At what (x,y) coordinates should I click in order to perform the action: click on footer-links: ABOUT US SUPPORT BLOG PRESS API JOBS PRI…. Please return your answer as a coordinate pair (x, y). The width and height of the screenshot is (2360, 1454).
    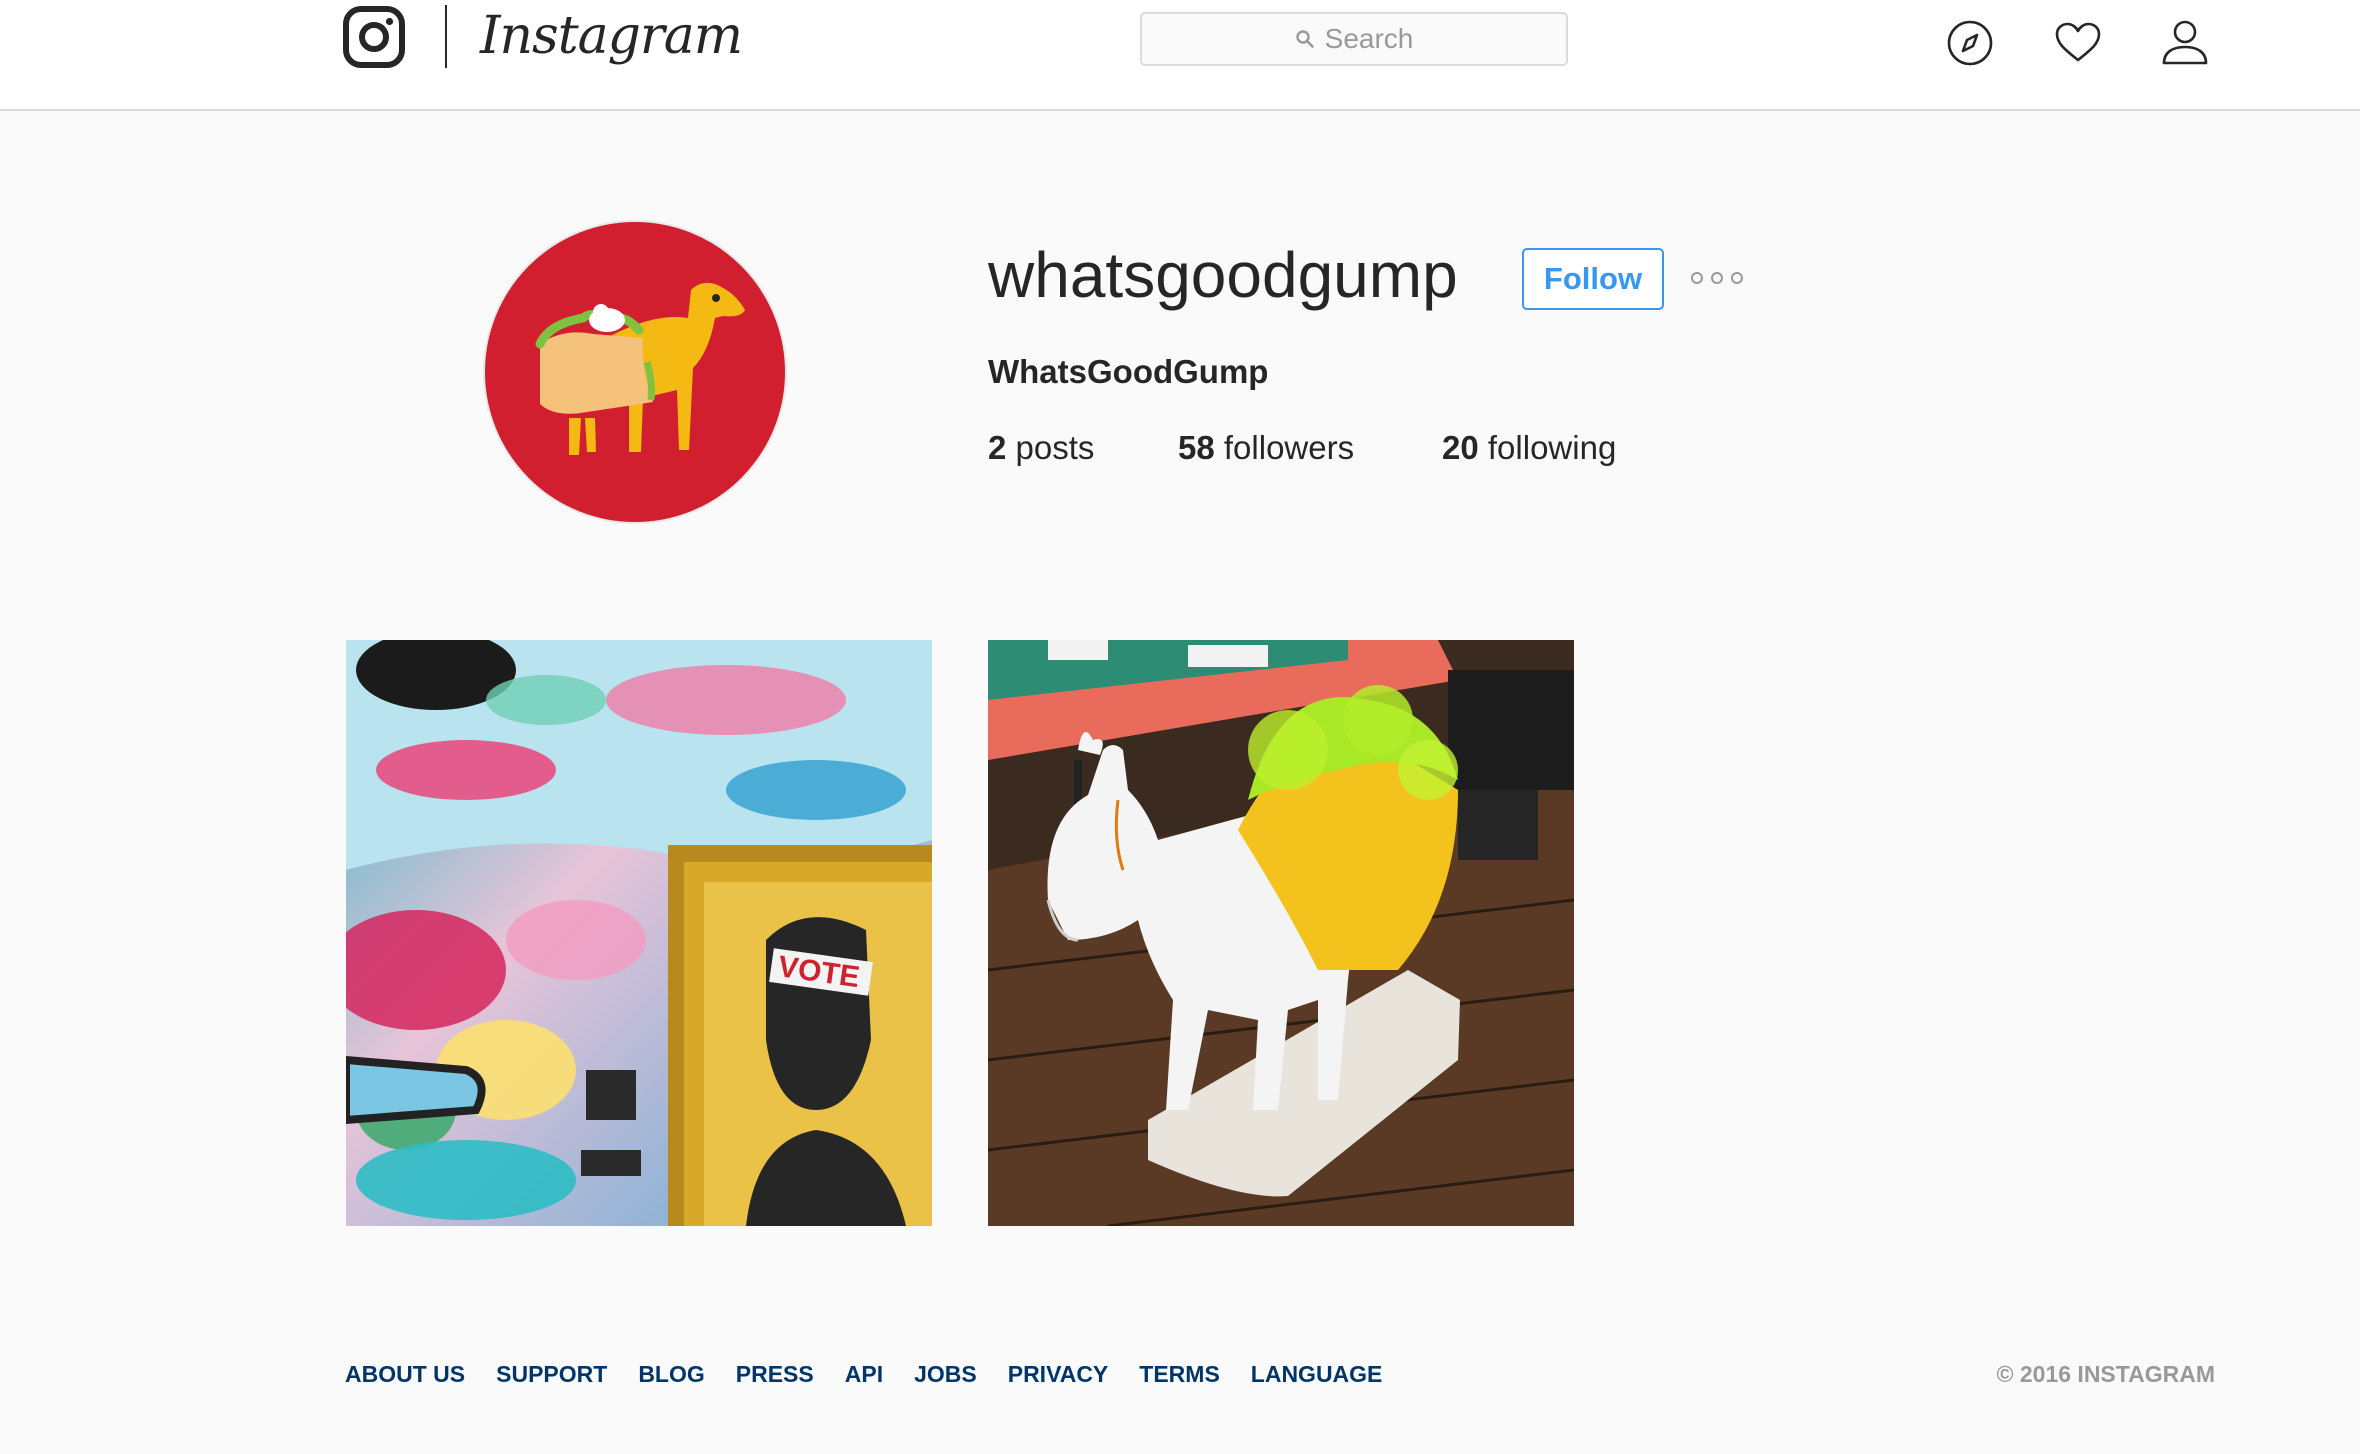
    Looking at the image, I should click on (879, 1374).